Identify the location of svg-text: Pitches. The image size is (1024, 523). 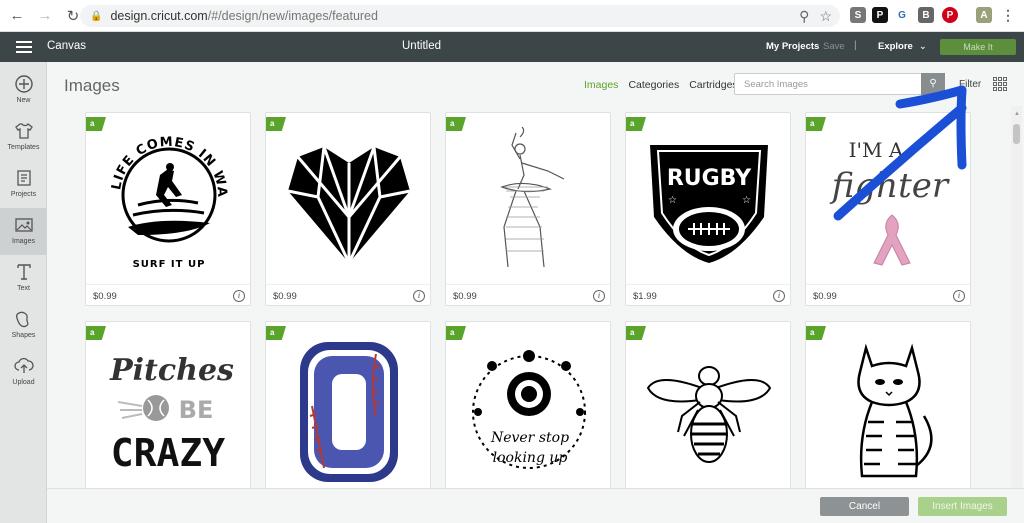
(171, 370).